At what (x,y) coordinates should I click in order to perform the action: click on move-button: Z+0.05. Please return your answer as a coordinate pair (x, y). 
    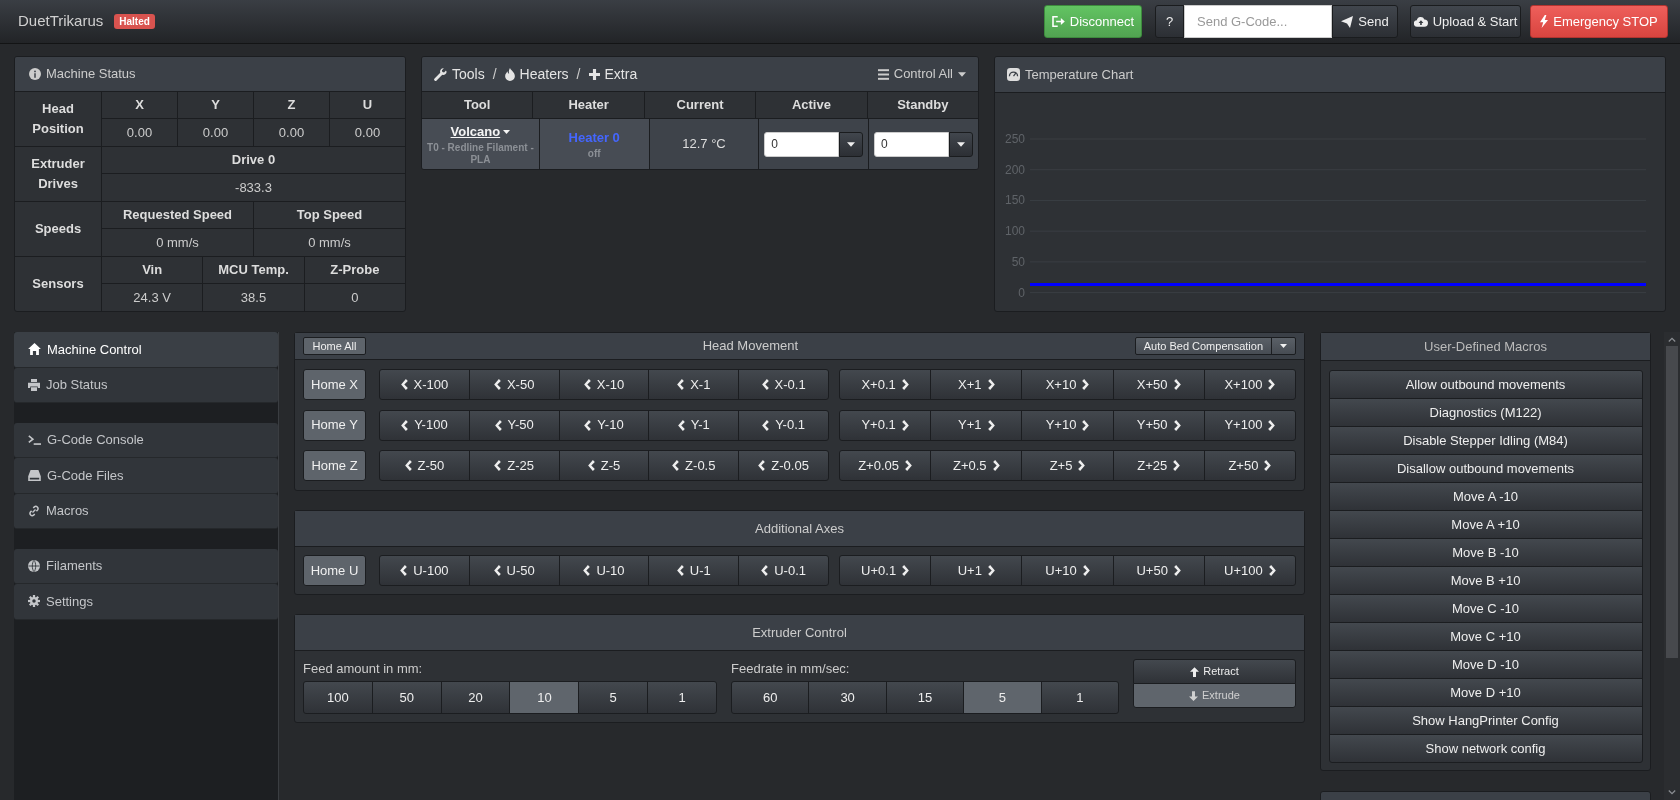
    Looking at the image, I should click on (885, 465).